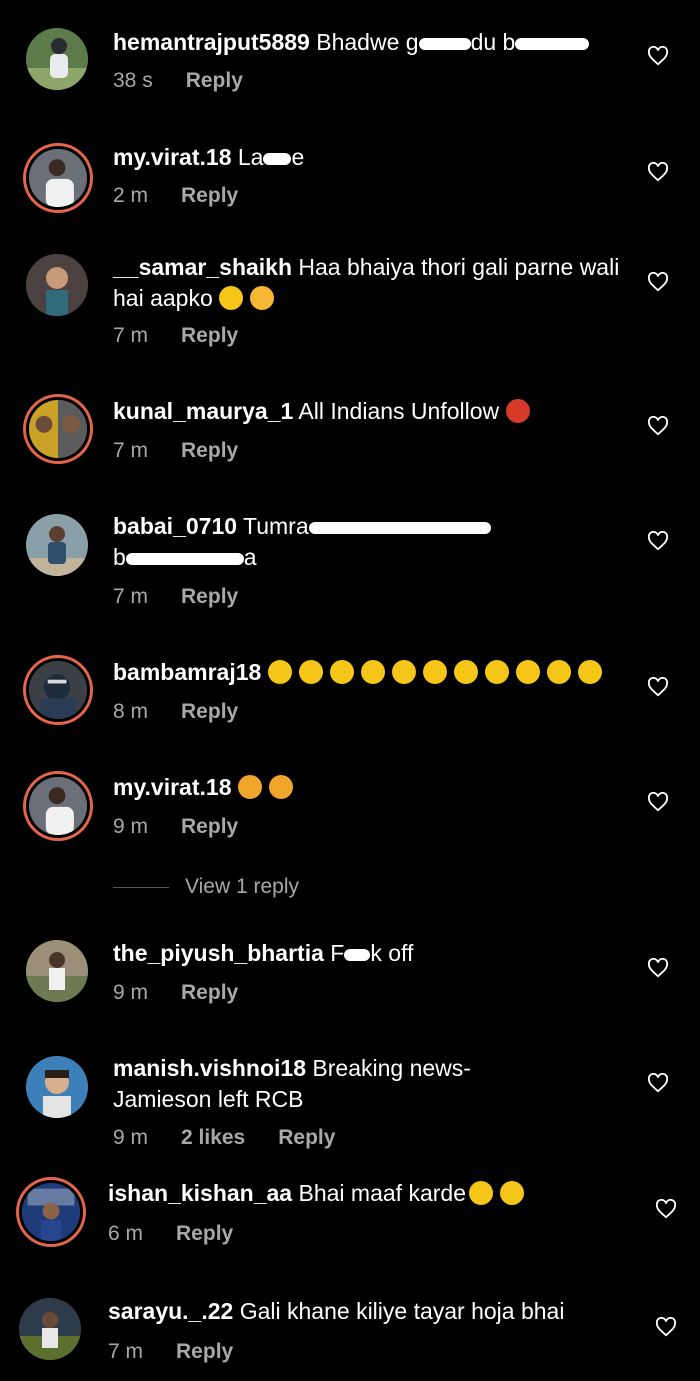 This screenshot has width=700, height=1381. What do you see at coordinates (131, 711) in the screenshot?
I see `timestamp: 8 m` at bounding box center [131, 711].